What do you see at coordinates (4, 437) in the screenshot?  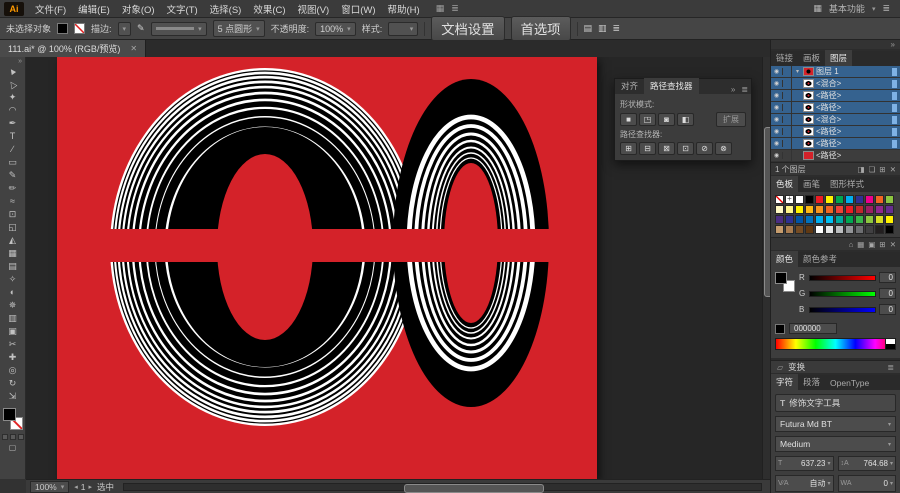 I see `color-mode-icon` at bounding box center [4, 437].